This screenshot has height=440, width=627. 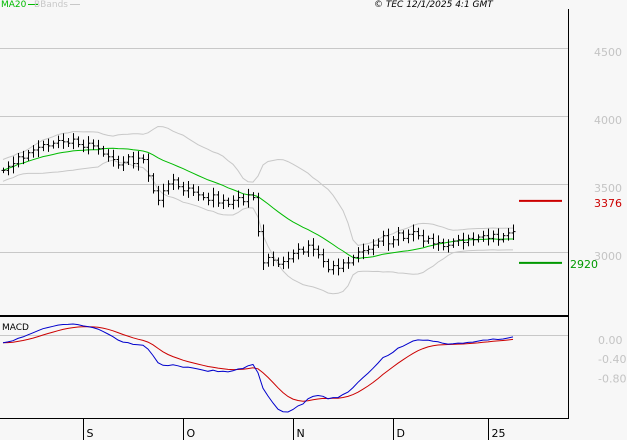 I want to click on macd-tick-label: 0.00, so click(x=610, y=340).